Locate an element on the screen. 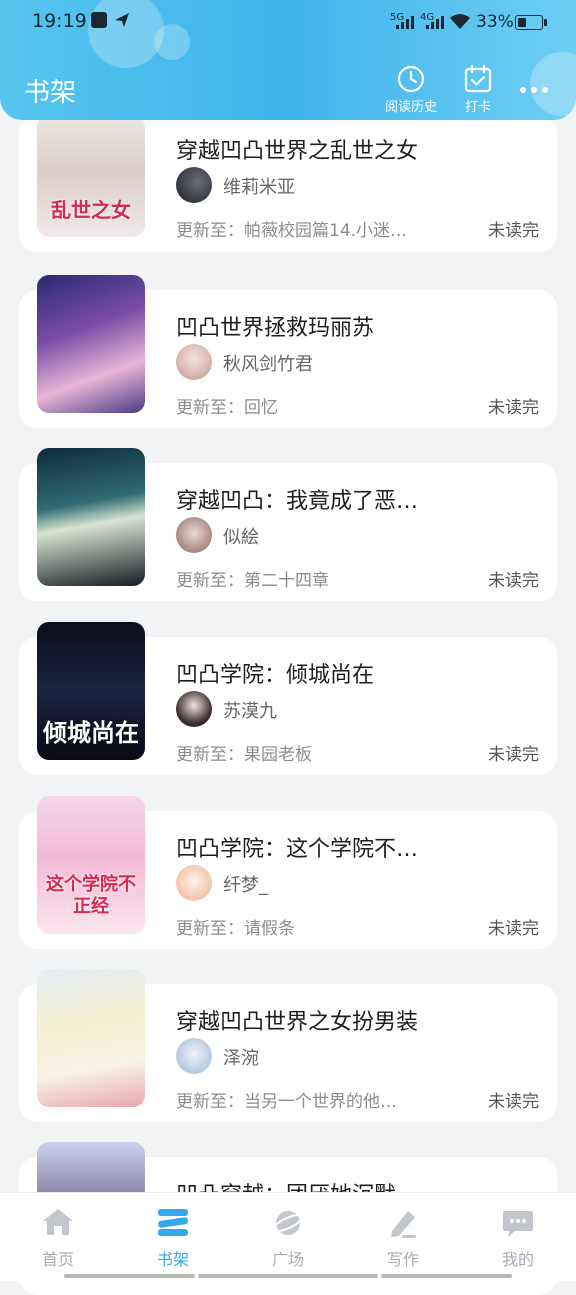 This screenshot has width=576, height=1295. checkin-button: 打卡 is located at coordinates (478, 90).